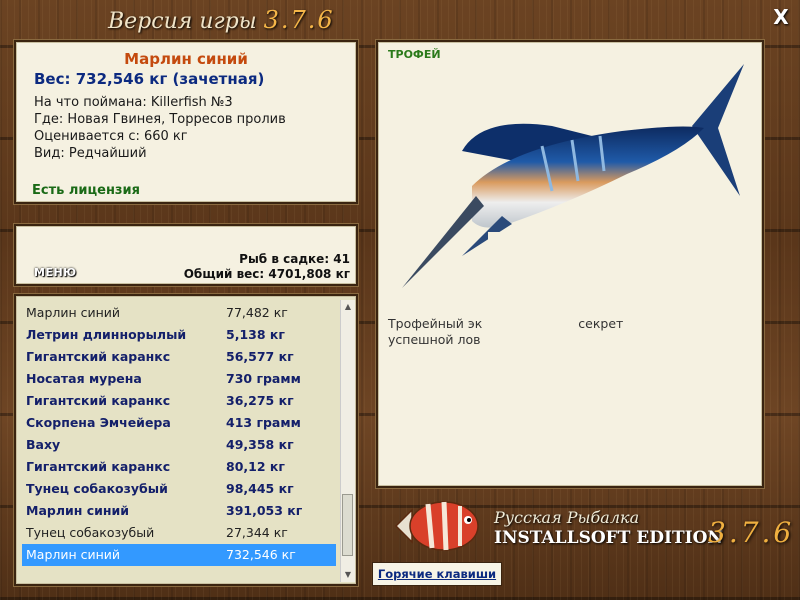 The image size is (800, 600). I want to click on brand-title: Русская Рыбалка, so click(567, 517).